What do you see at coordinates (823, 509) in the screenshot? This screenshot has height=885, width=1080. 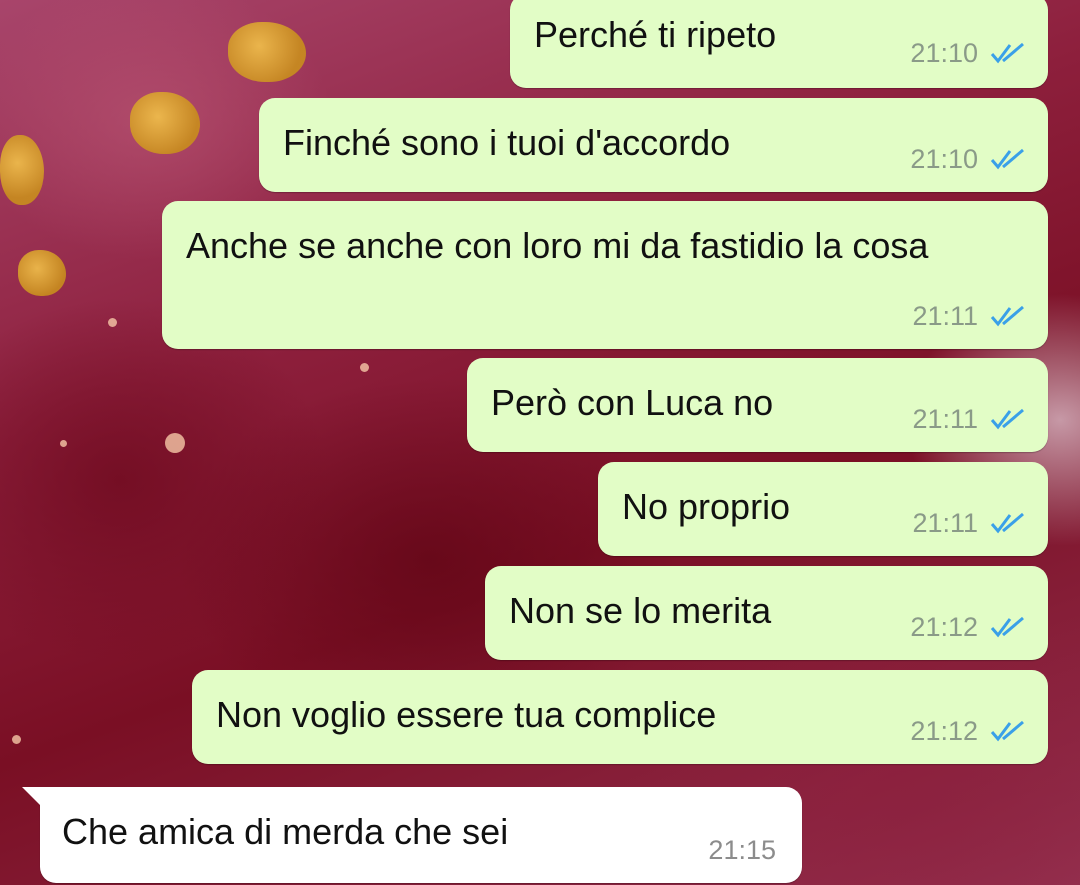 I see `message-bubble-outgoing: No proprio 21:11` at bounding box center [823, 509].